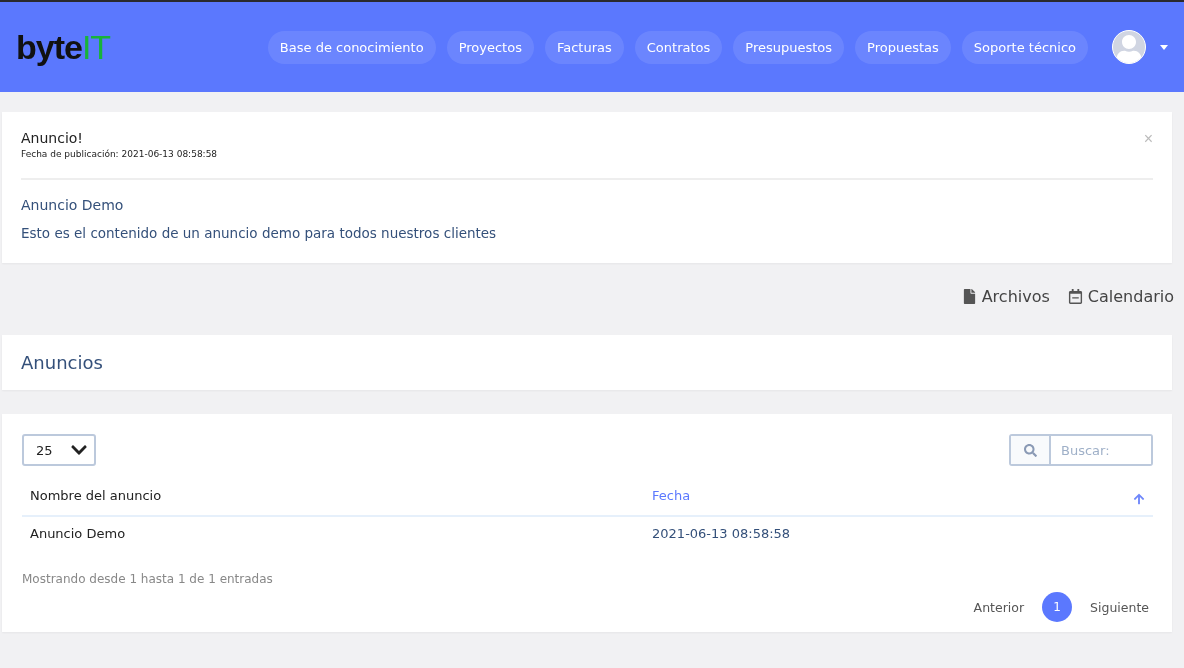 The image size is (1184, 668). What do you see at coordinates (148, 579) in the screenshot?
I see `entries-info: Mostrando desde 1 hasta 1 de 1 entradas` at bounding box center [148, 579].